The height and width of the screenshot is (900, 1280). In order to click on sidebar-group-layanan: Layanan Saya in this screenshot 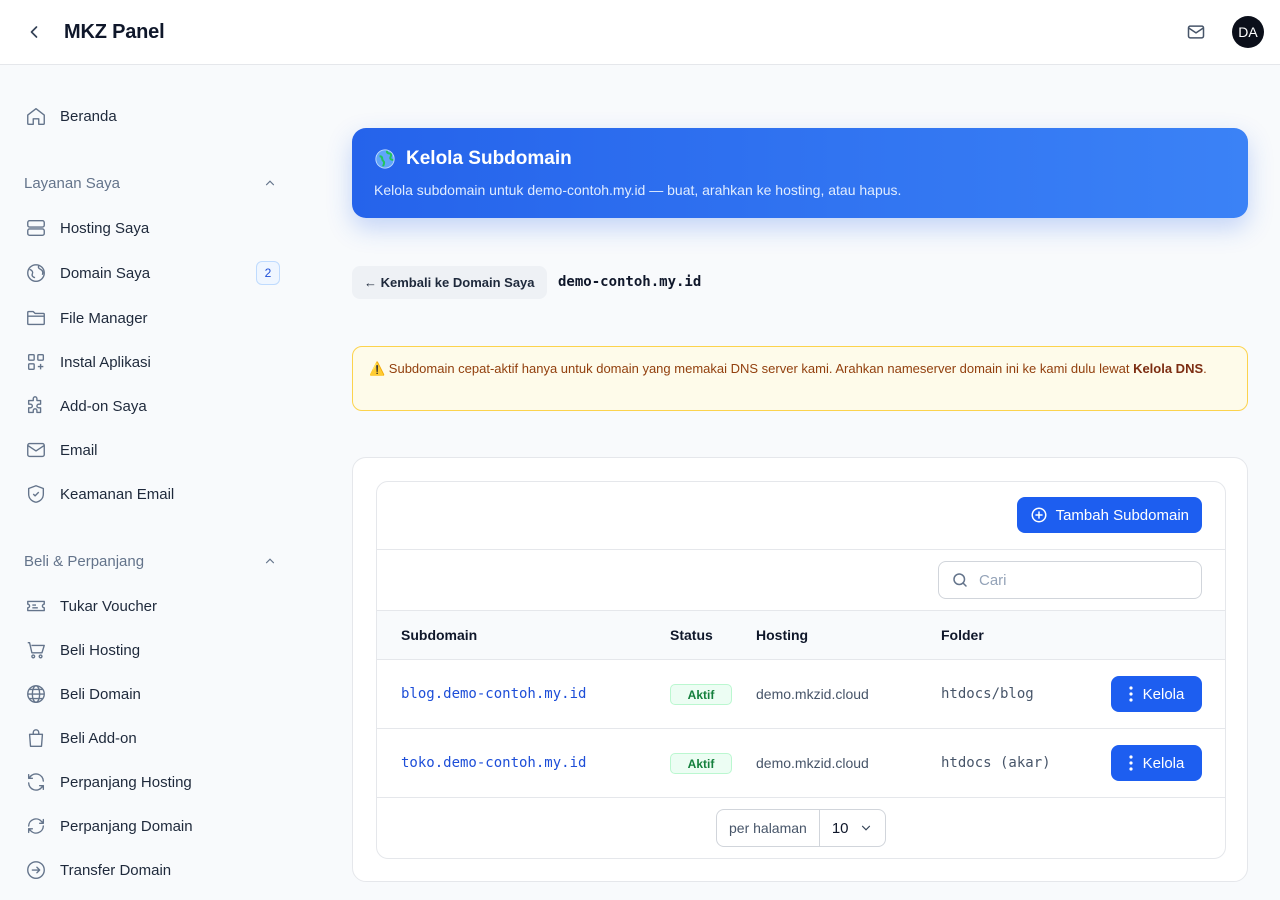, I will do `click(154, 183)`.